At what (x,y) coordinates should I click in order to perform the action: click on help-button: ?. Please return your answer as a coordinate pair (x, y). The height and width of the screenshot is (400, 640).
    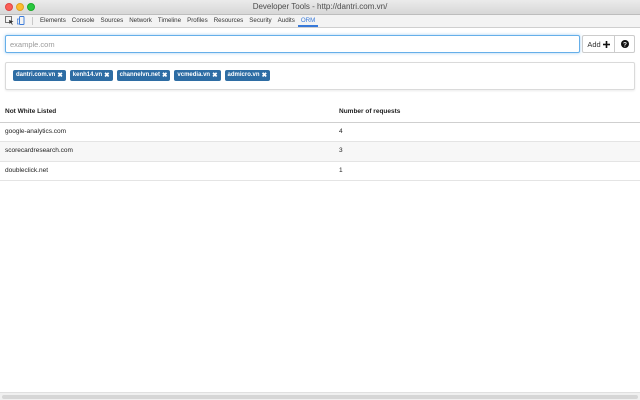
    Looking at the image, I should click on (625, 44).